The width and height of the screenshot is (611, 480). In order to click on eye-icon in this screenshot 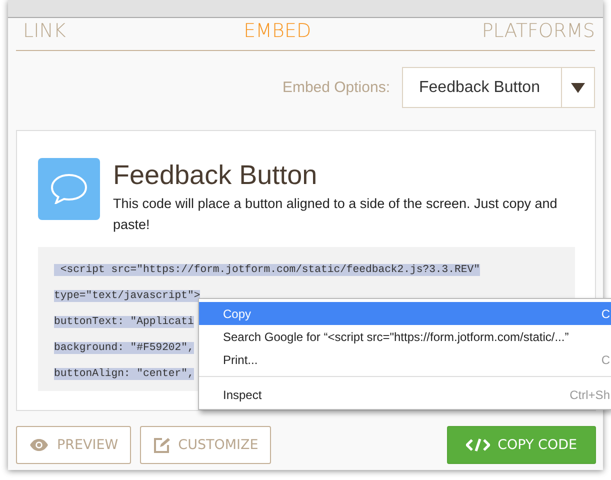, I will do `click(39, 445)`.